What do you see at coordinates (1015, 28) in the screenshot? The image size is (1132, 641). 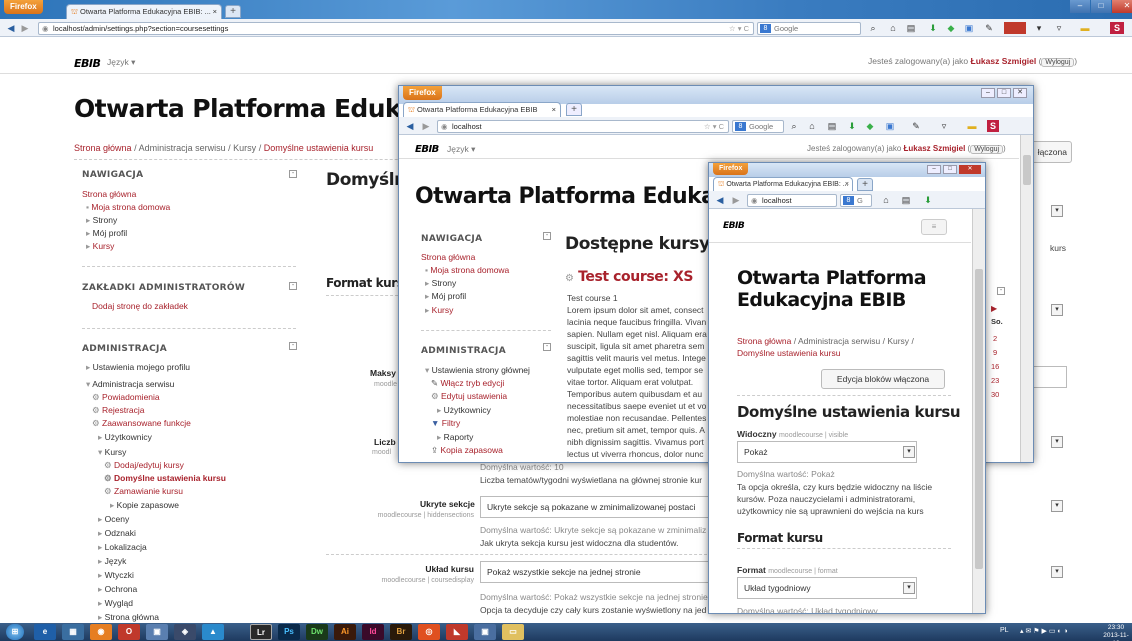 I see `colorpicker-icon` at bounding box center [1015, 28].